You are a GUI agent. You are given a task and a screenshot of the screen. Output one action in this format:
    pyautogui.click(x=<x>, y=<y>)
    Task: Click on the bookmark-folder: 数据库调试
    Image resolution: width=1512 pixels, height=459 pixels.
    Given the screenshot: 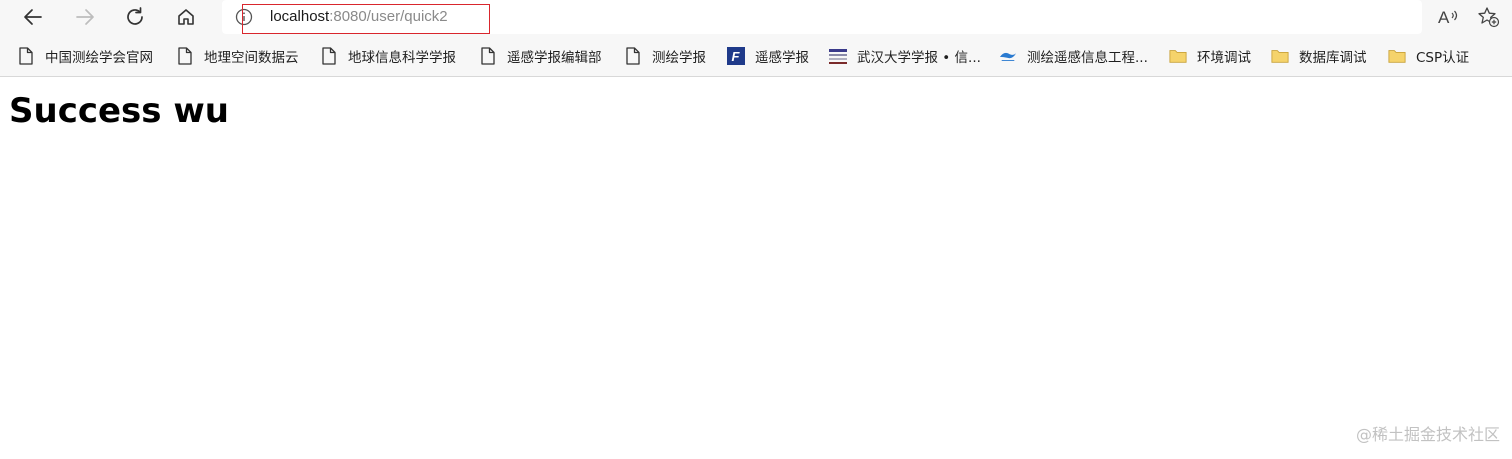 What is the action you would take?
    pyautogui.click(x=1319, y=56)
    